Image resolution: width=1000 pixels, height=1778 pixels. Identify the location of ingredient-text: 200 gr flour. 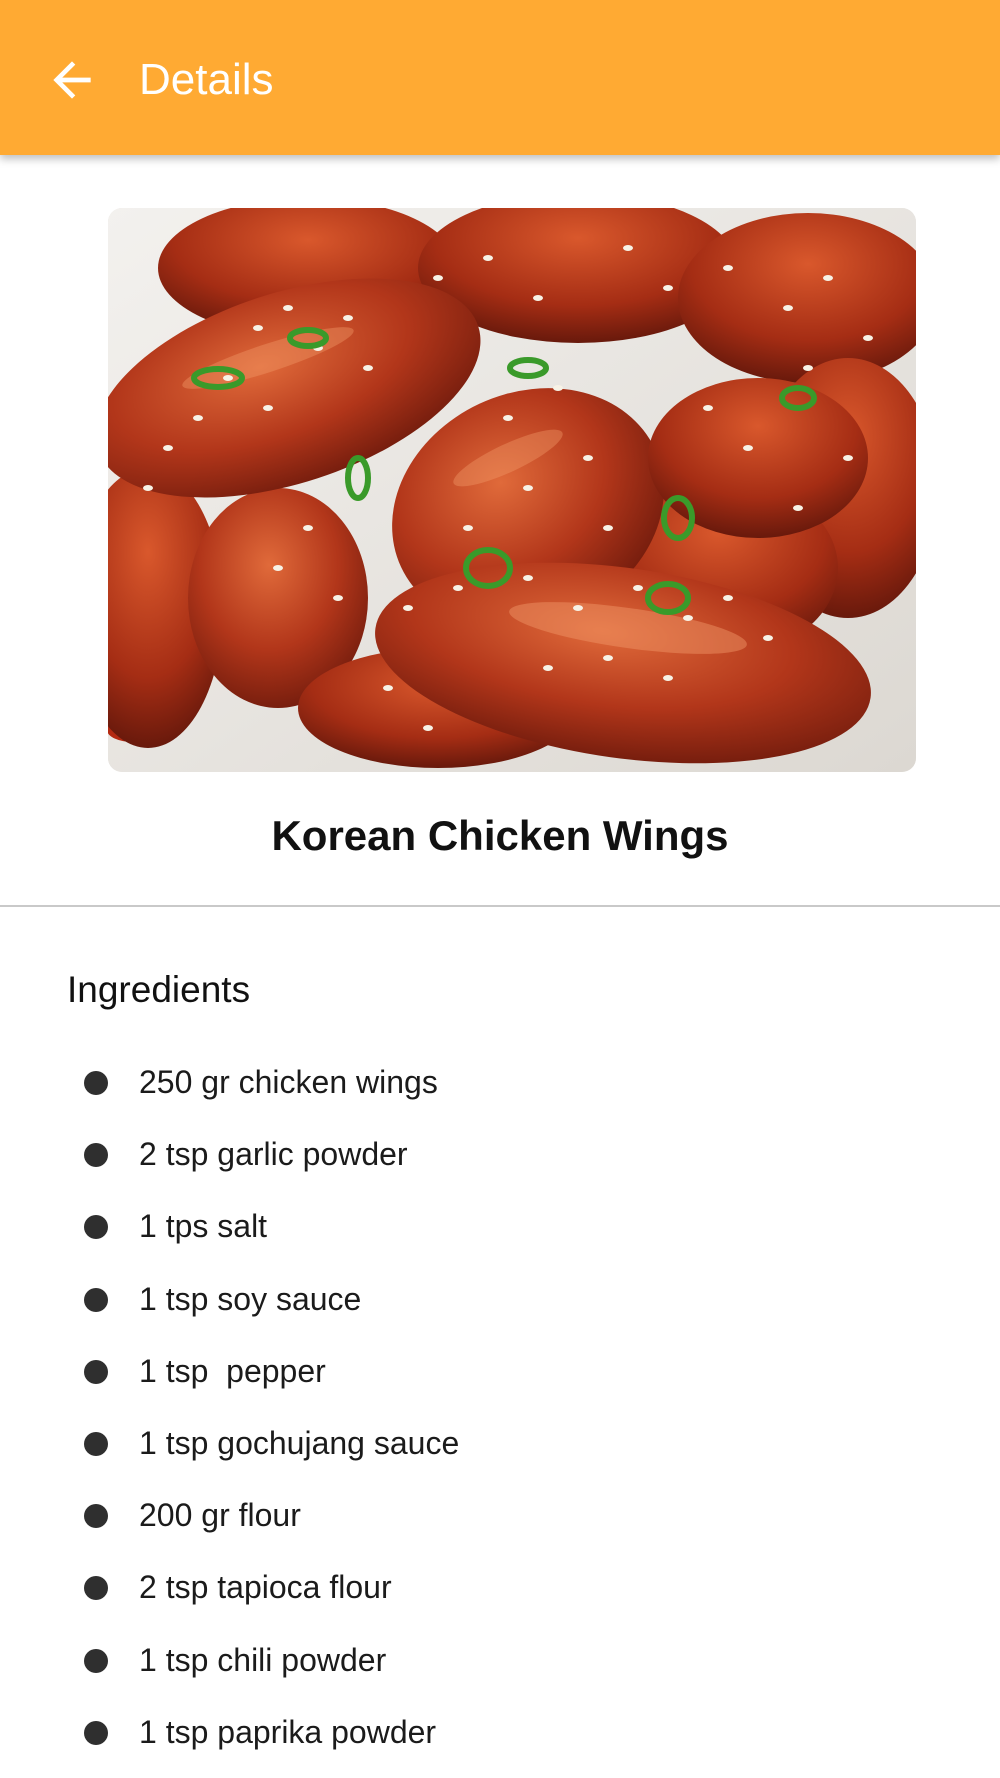
(220, 1515).